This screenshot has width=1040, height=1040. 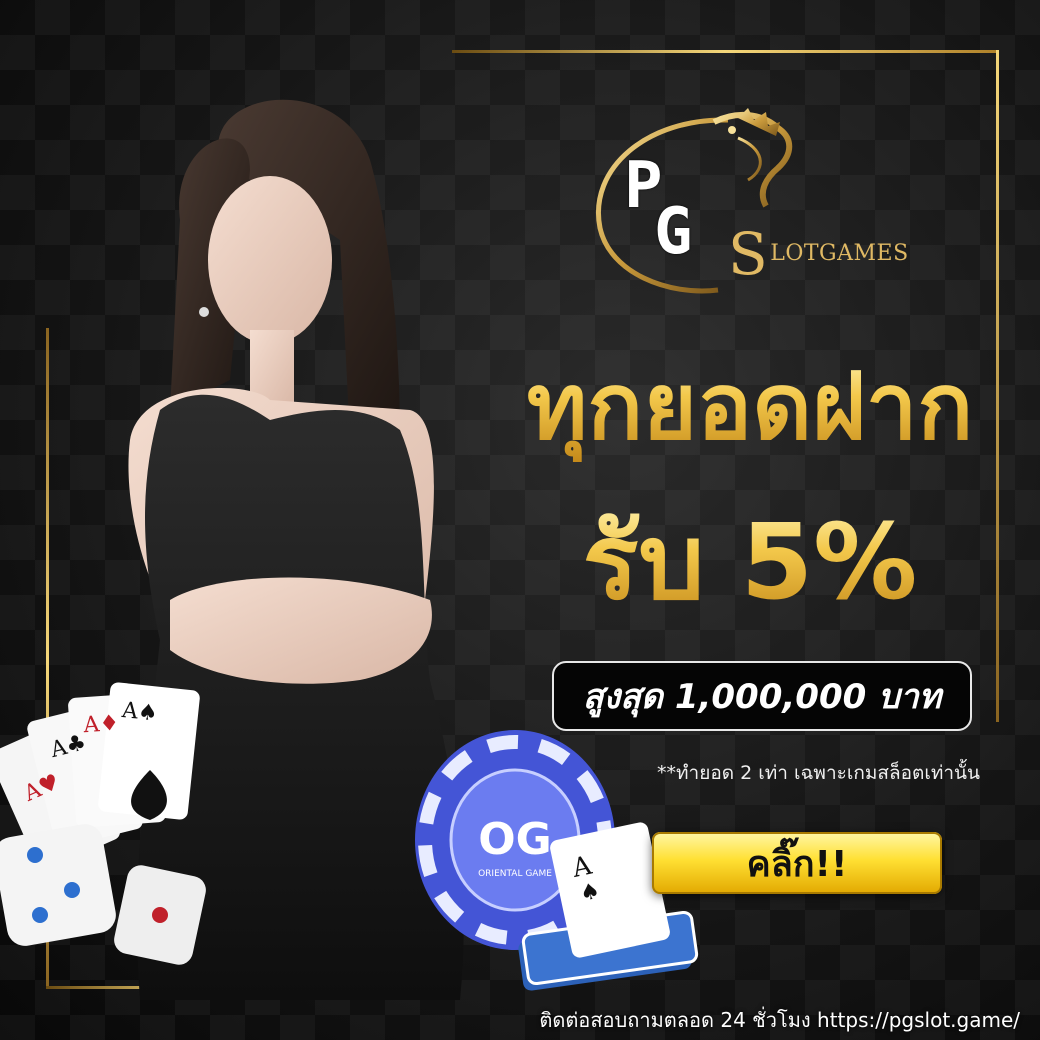 What do you see at coordinates (515, 839) in the screenshot?
I see `chip-logo-text: OG` at bounding box center [515, 839].